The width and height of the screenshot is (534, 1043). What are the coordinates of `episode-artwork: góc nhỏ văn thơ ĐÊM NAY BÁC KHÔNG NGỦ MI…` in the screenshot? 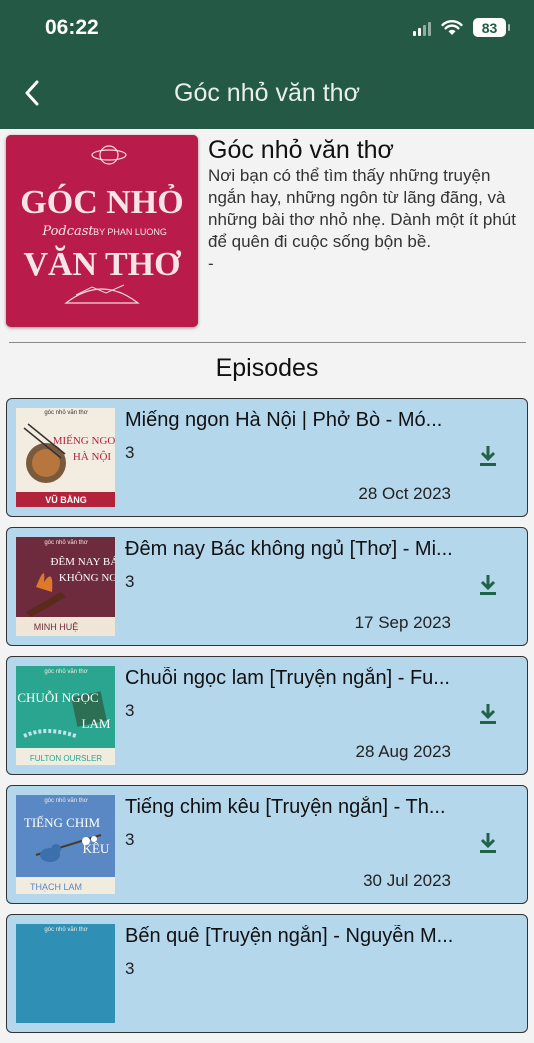 It's located at (65, 586).